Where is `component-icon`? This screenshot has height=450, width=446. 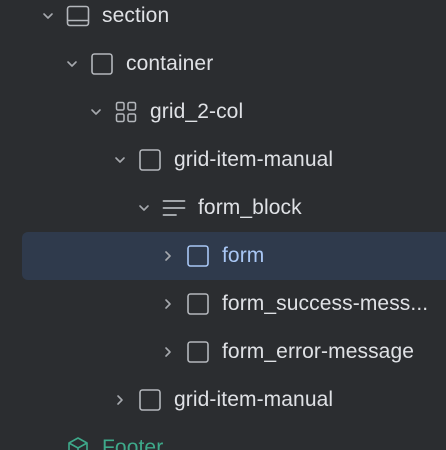
component-icon is located at coordinates (78, 443).